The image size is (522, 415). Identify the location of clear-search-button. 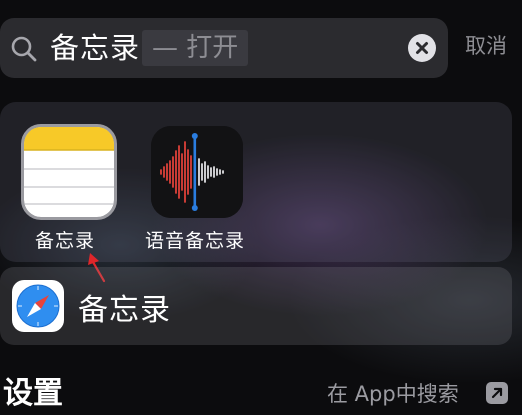
(422, 48).